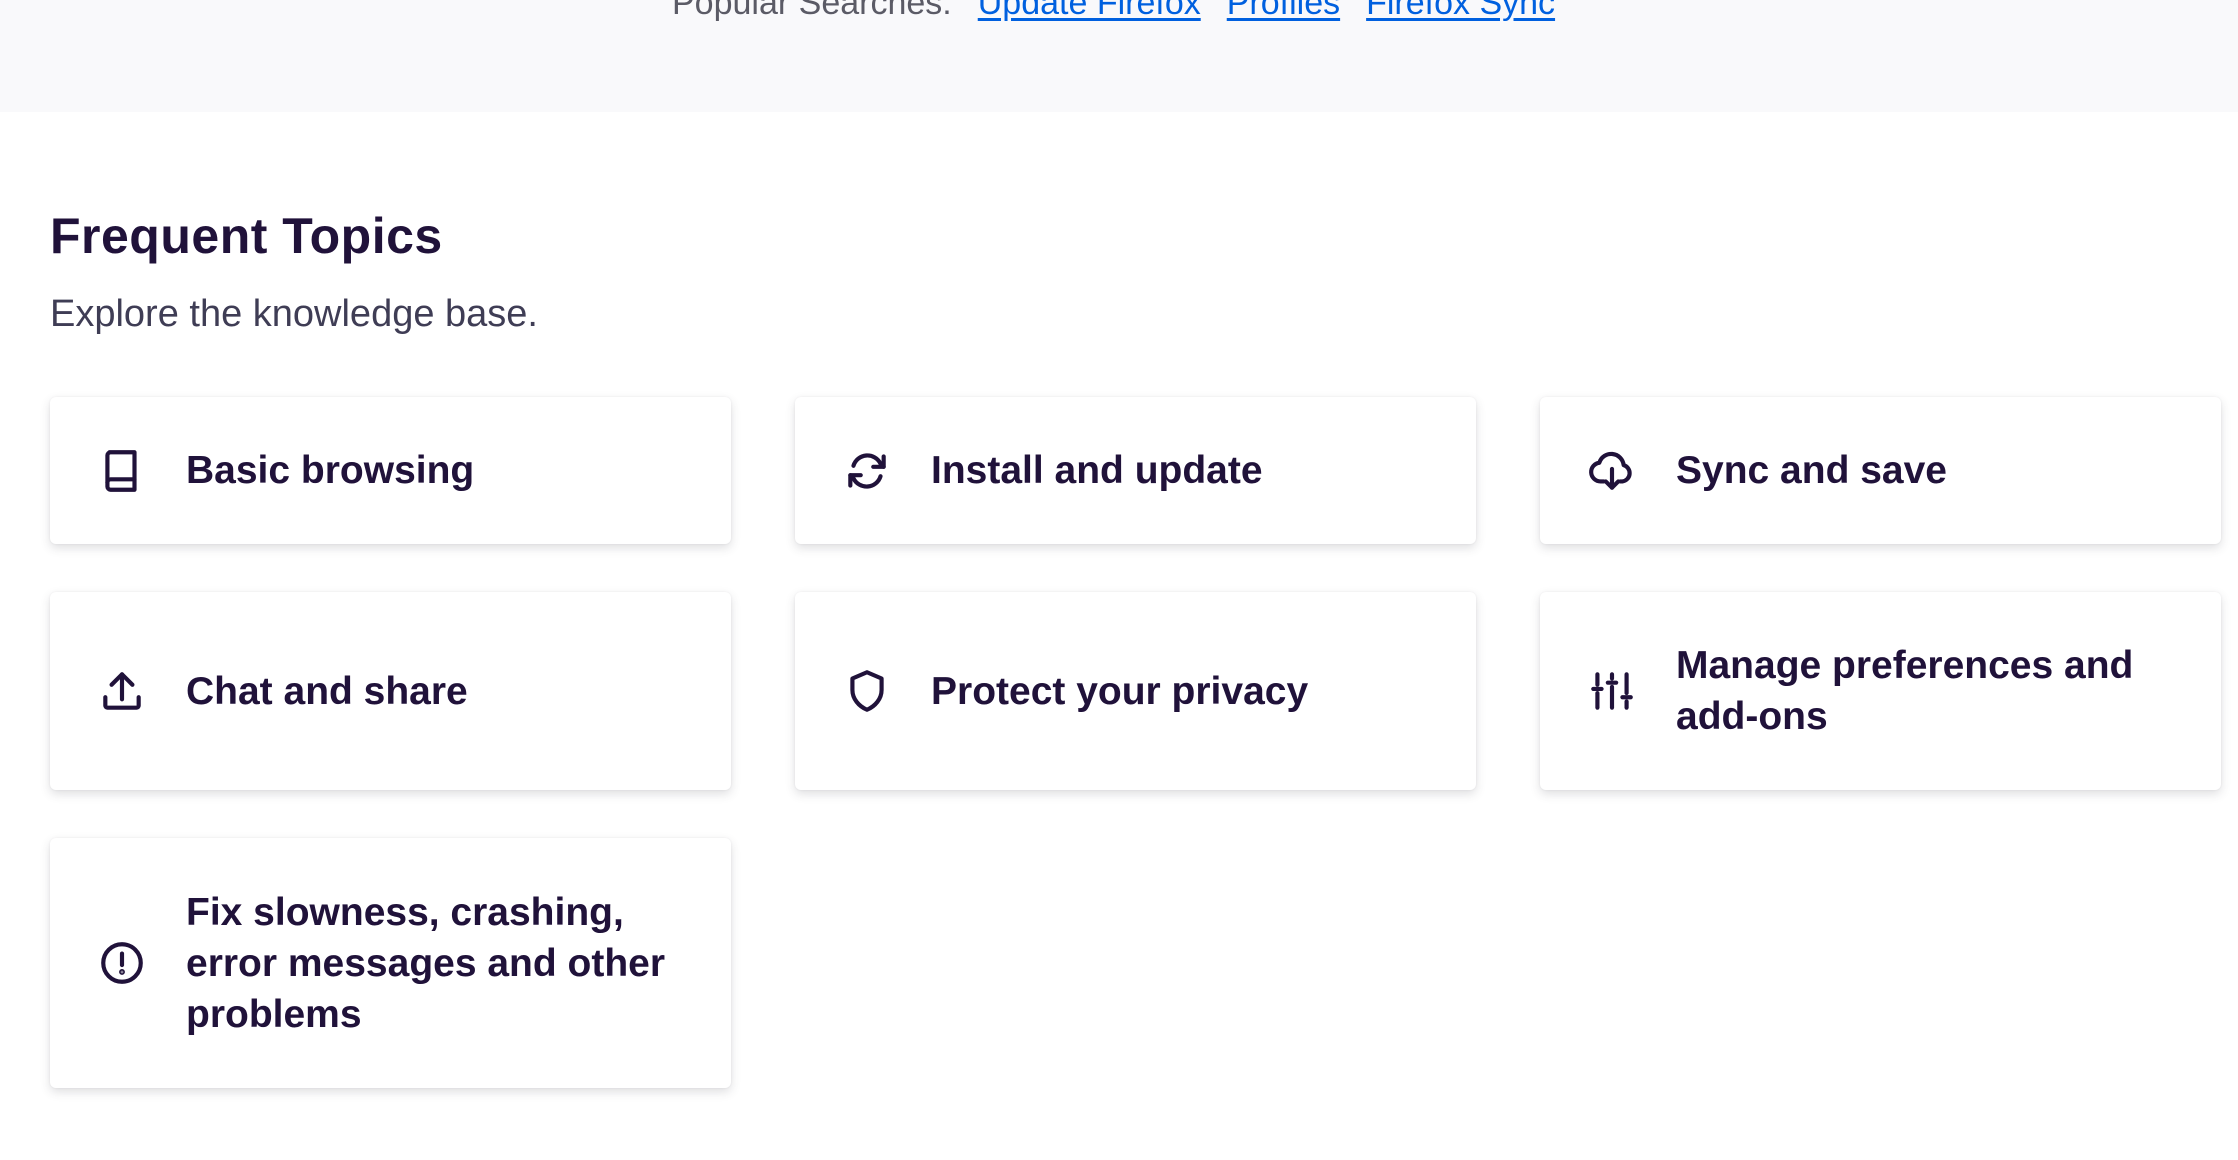 The width and height of the screenshot is (2238, 1160). Describe the element at coordinates (812, 11) in the screenshot. I see `popular-searches-label: Popular Searches:` at that location.